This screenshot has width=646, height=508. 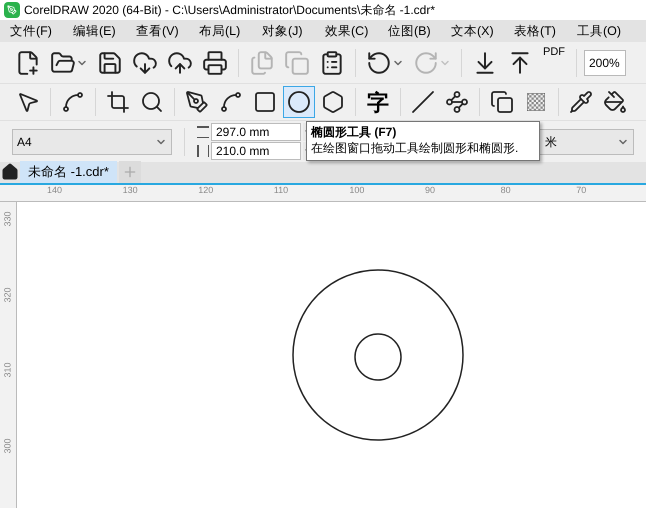 I want to click on menu-item: 文件(F), so click(x=35, y=31).